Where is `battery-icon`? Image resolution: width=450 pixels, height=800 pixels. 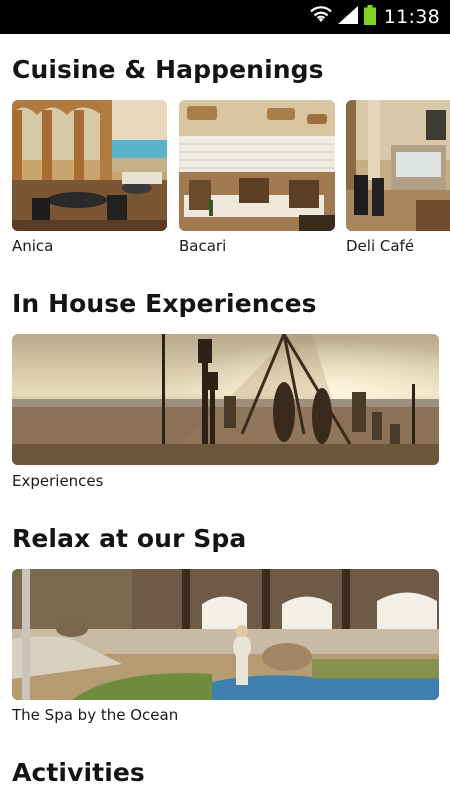
battery-icon is located at coordinates (369, 17).